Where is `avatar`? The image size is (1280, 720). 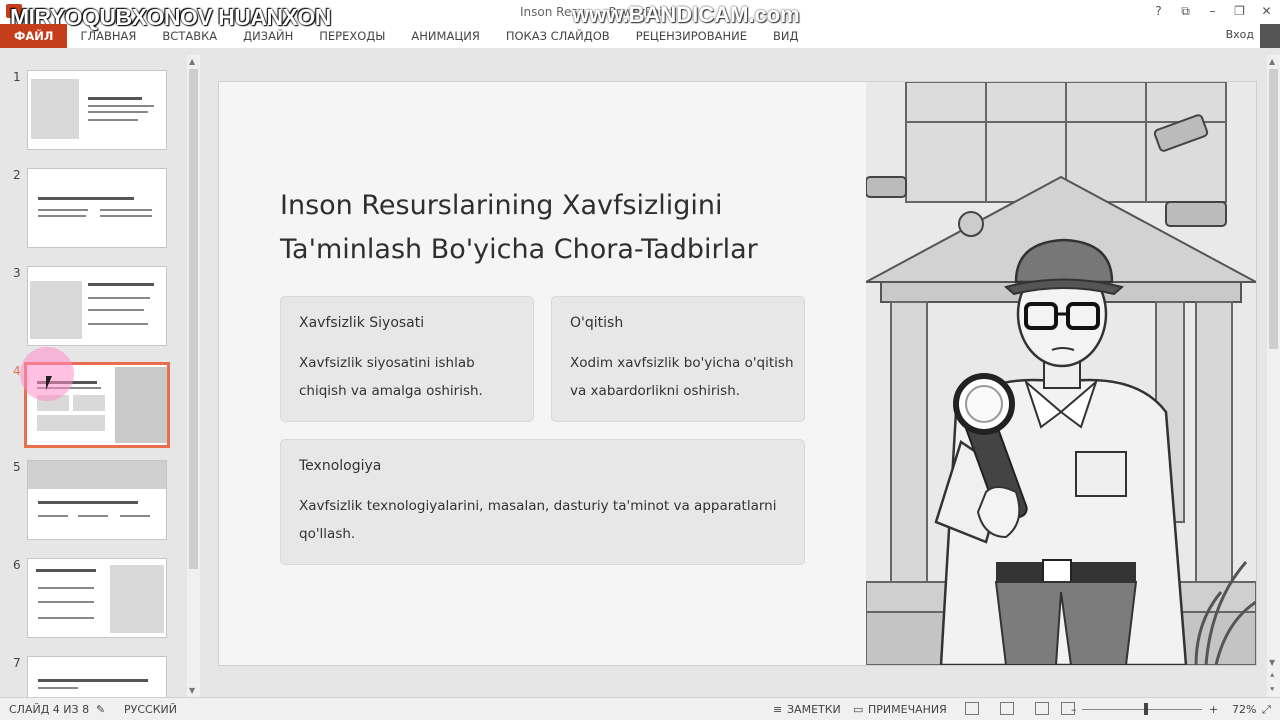
avatar is located at coordinates (1270, 36).